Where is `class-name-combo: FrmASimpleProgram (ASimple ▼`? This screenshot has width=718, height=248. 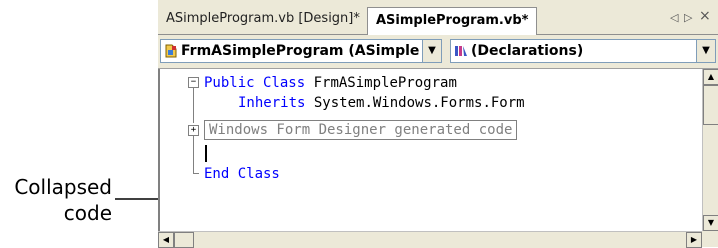
class-name-combo: FrmASimpleProgram (ASimple ▼ is located at coordinates (301, 51).